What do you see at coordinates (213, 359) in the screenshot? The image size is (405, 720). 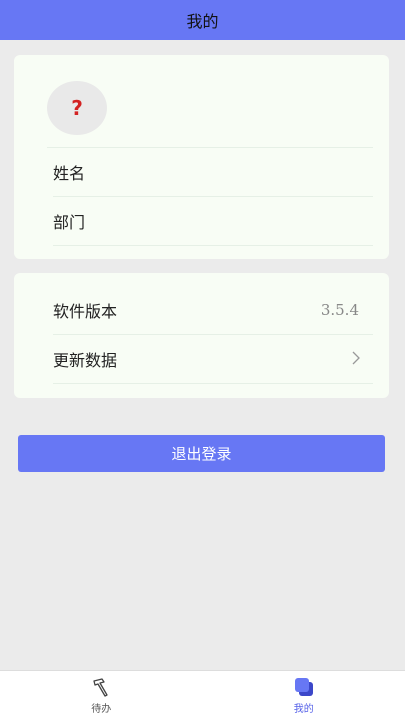 I see `update-data-row: 更新数据` at bounding box center [213, 359].